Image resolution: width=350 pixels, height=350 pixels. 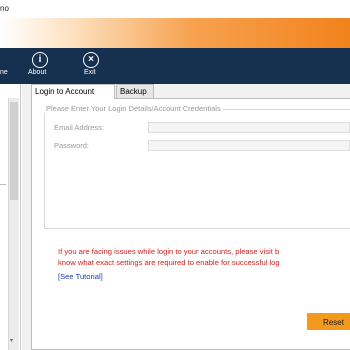 I want to click on see-tutorial-link: [See Tutorial], so click(x=80, y=276).